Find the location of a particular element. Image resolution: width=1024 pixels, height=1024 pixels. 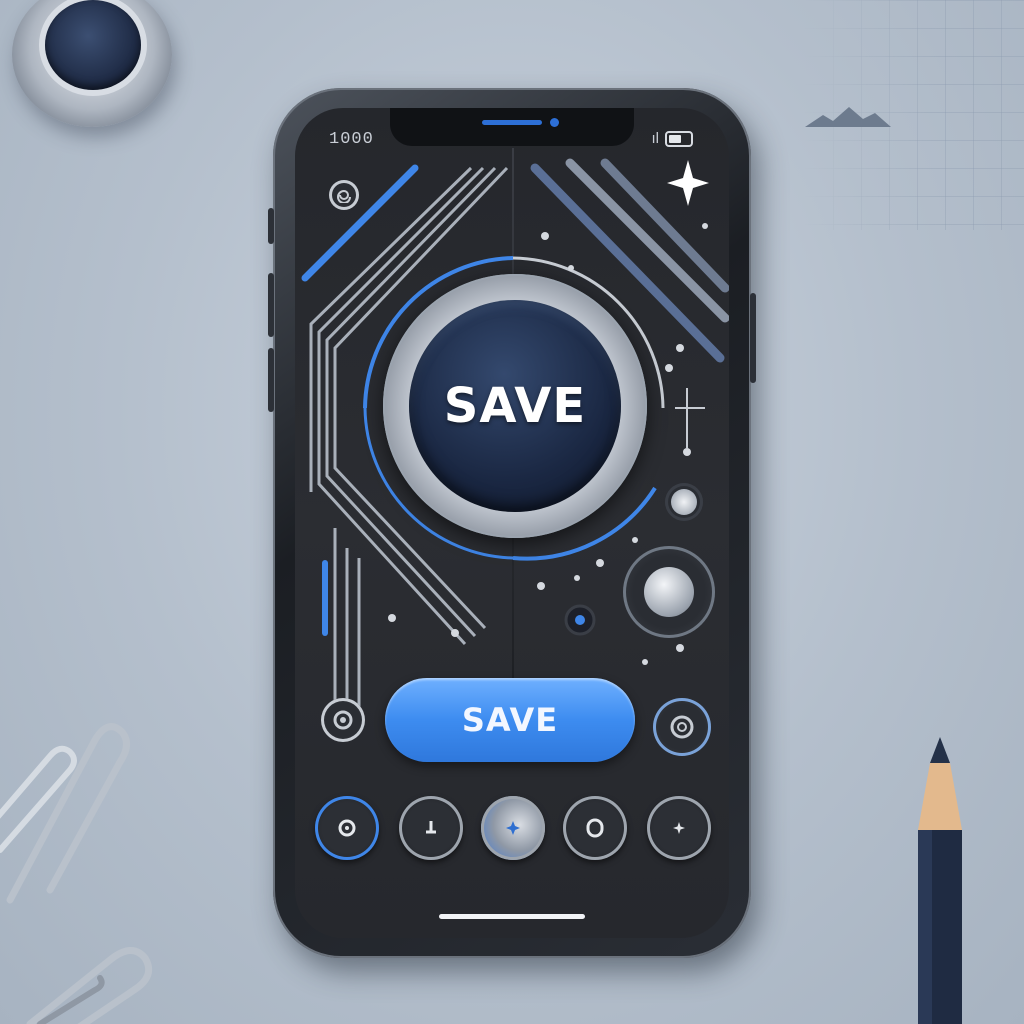

pencil is located at coordinates (940, 880).